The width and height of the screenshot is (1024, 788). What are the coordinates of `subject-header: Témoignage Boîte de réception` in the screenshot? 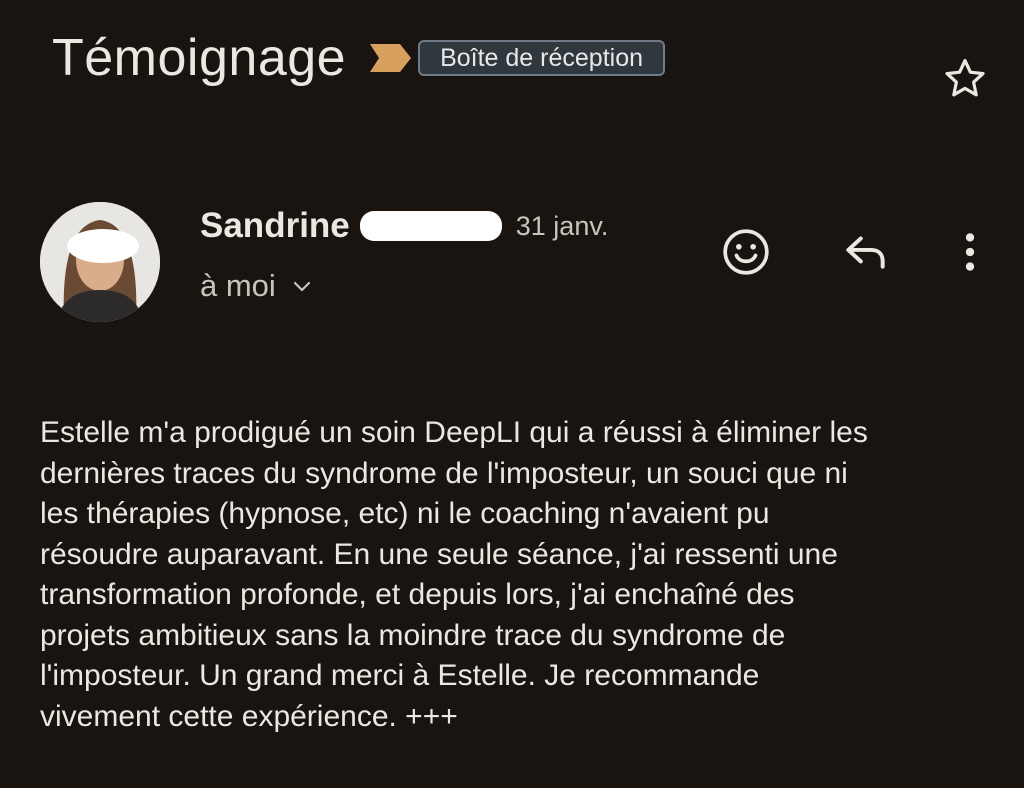 It's located at (358, 58).